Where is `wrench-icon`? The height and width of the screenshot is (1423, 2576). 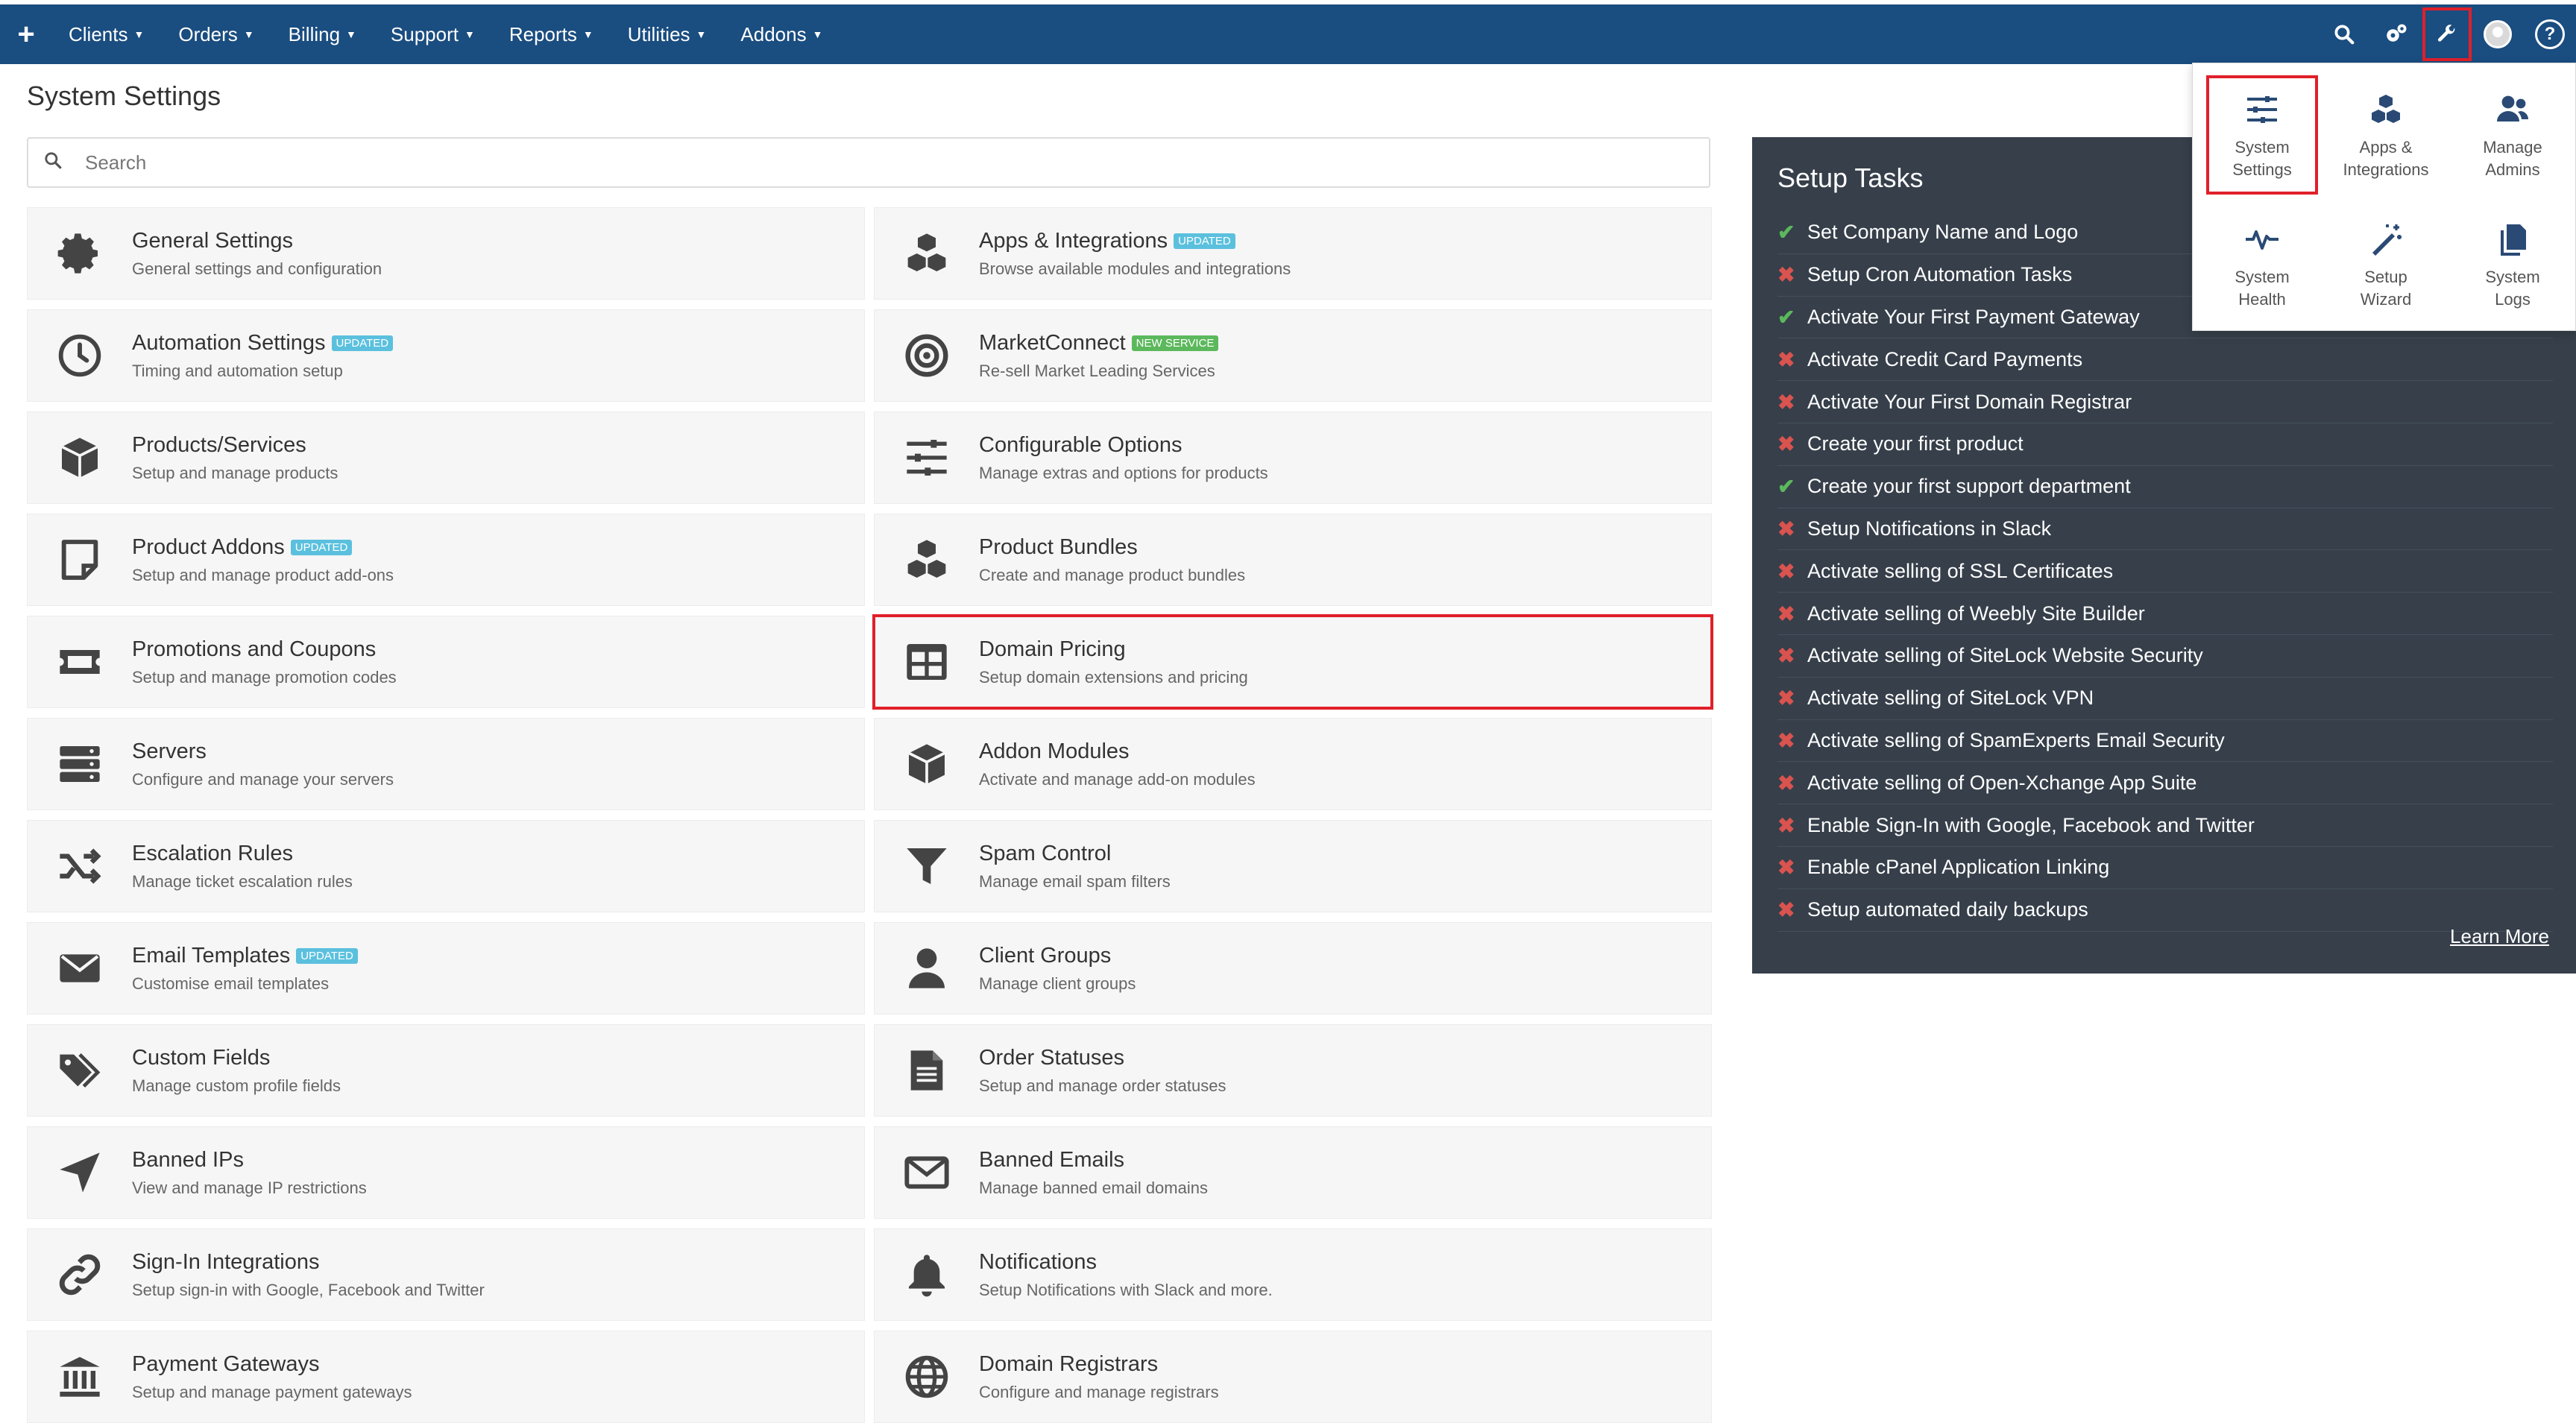 wrench-icon is located at coordinates (2447, 34).